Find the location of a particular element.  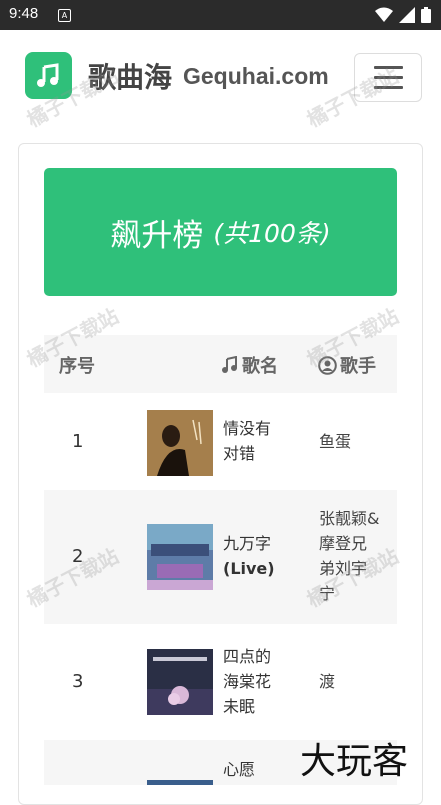

artist-name-line: 张靓颖& is located at coordinates (349, 518).